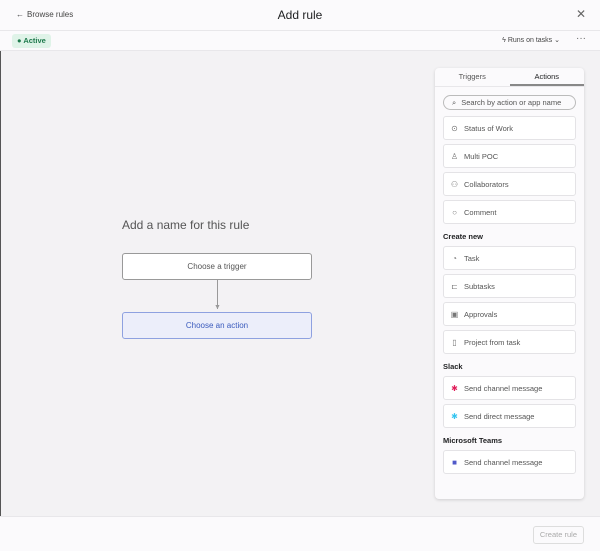  I want to click on chevron-down-icon: ⌄, so click(557, 40).